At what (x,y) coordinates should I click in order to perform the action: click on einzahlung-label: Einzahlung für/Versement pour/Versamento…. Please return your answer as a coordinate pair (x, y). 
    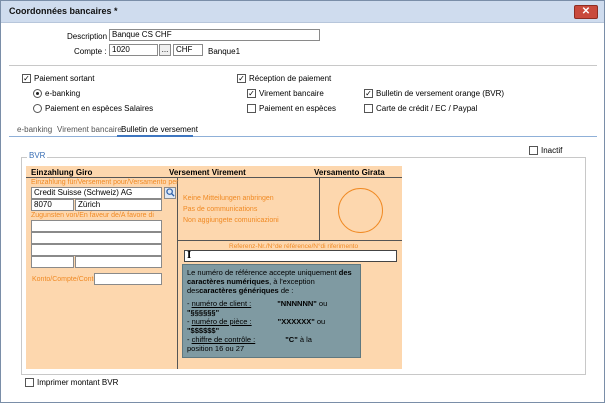
    Looking at the image, I should click on (105, 182).